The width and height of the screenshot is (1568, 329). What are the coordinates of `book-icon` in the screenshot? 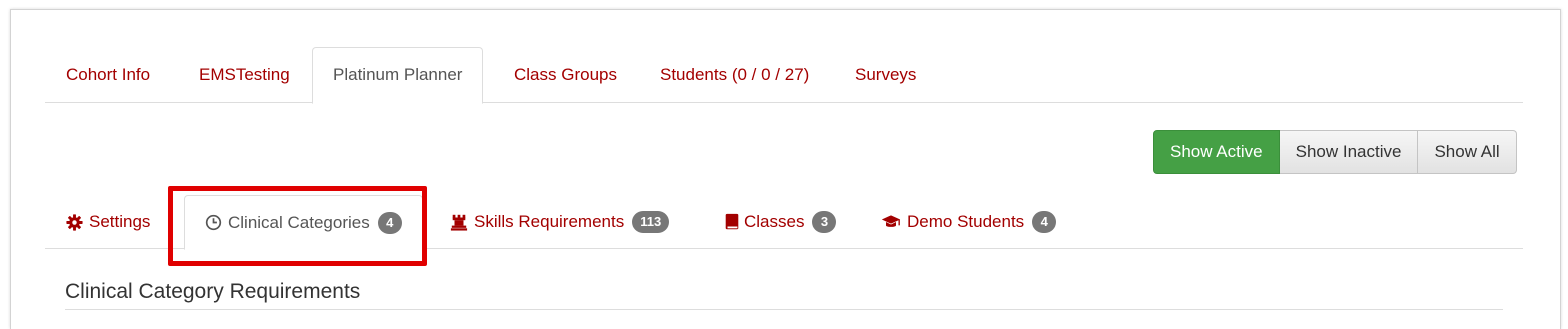 It's located at (732, 222).